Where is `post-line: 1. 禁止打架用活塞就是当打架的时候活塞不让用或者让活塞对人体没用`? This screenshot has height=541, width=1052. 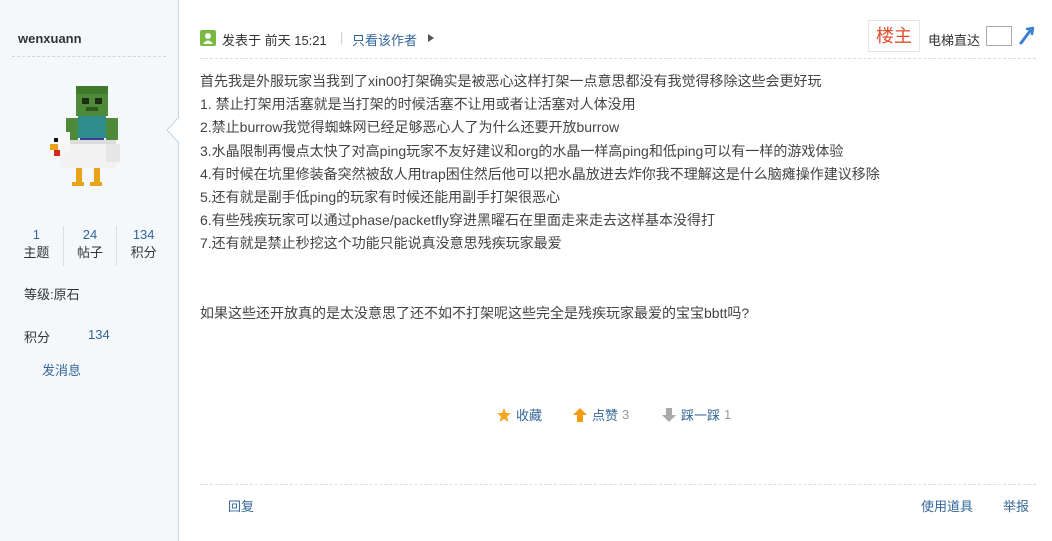 post-line: 1. 禁止打架用活塞就是当打架的时候活塞不让用或者让活塞对人体没用 is located at coordinates (418, 104).